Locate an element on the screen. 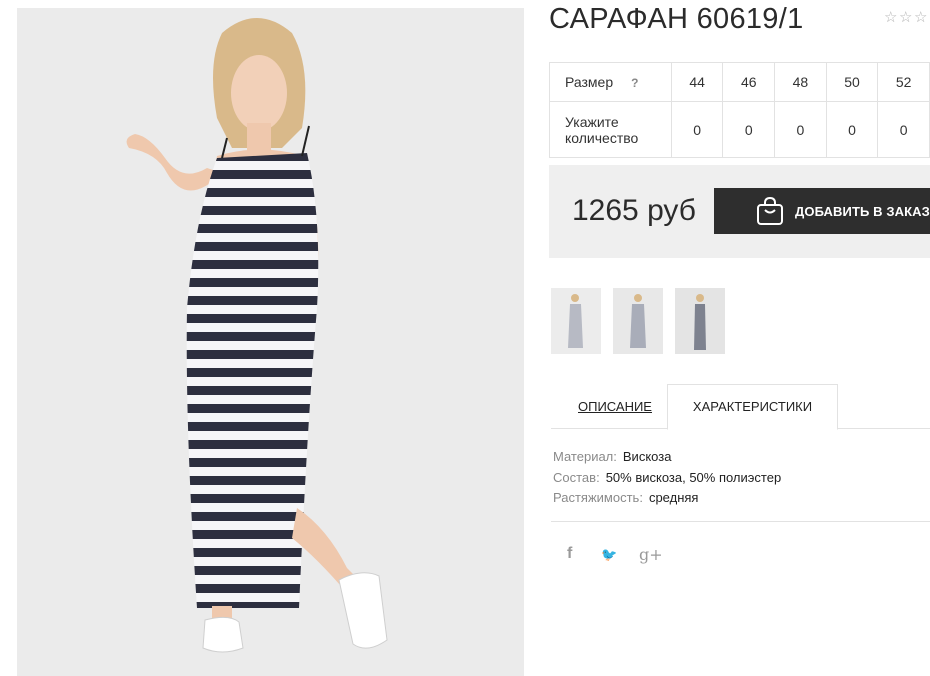 The height and width of the screenshot is (676, 930). size-46: 46 is located at coordinates (749, 82).